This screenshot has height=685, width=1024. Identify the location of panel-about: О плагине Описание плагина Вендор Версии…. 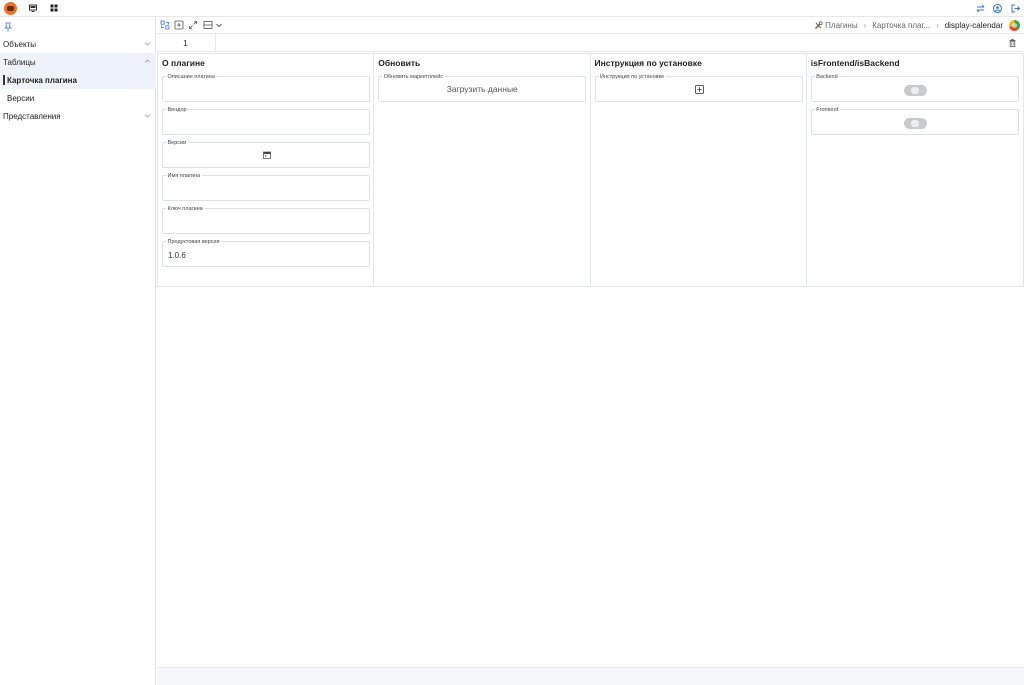
(266, 170).